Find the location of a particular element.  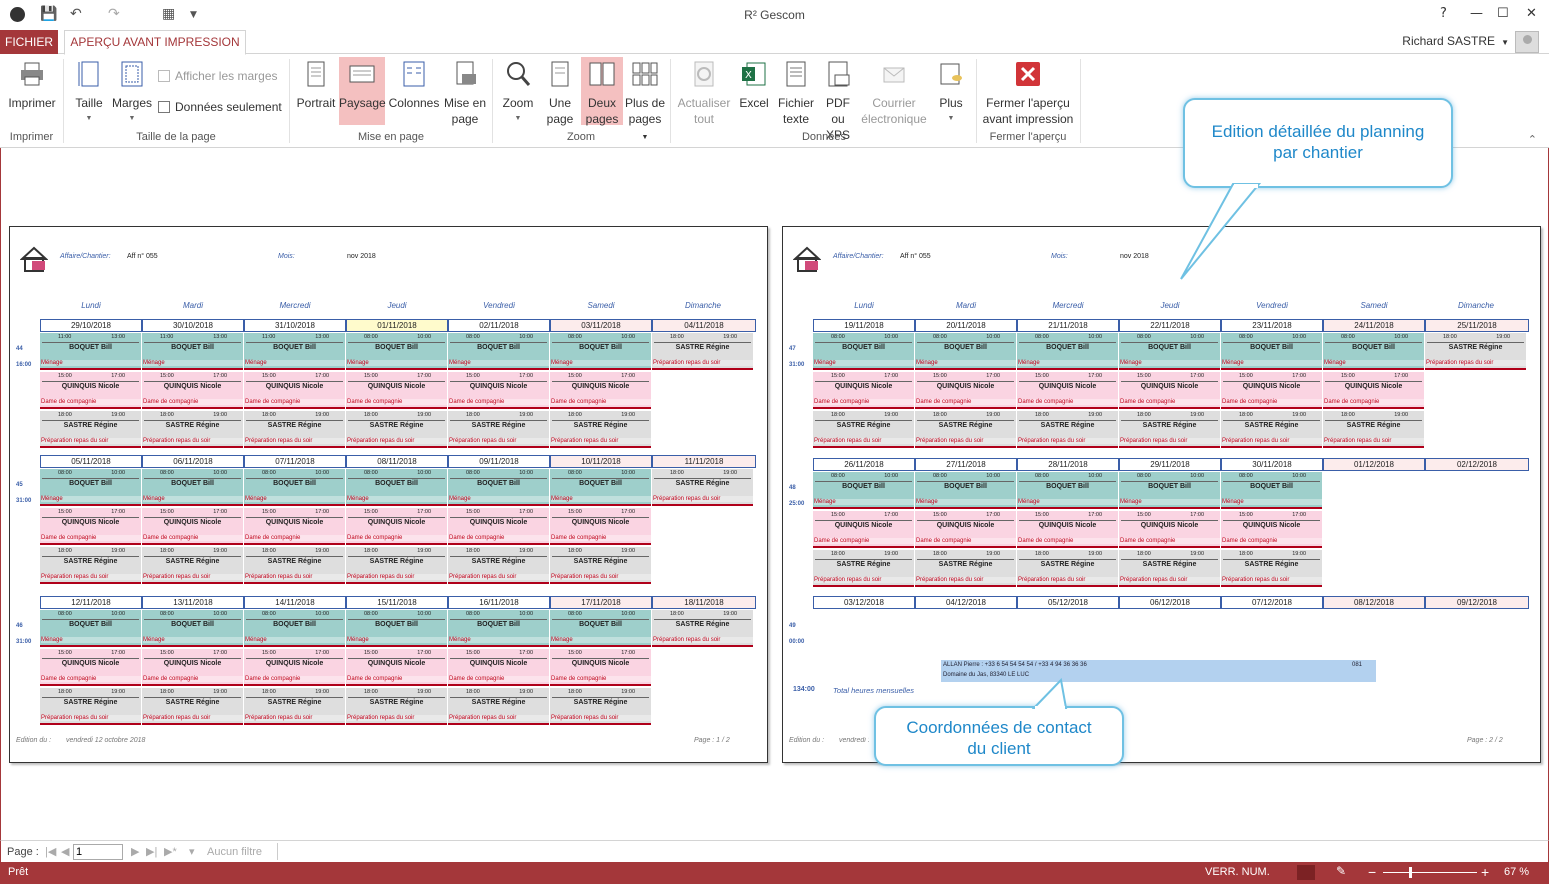

event-person: BOQUET Bill is located at coordinates (192, 483).